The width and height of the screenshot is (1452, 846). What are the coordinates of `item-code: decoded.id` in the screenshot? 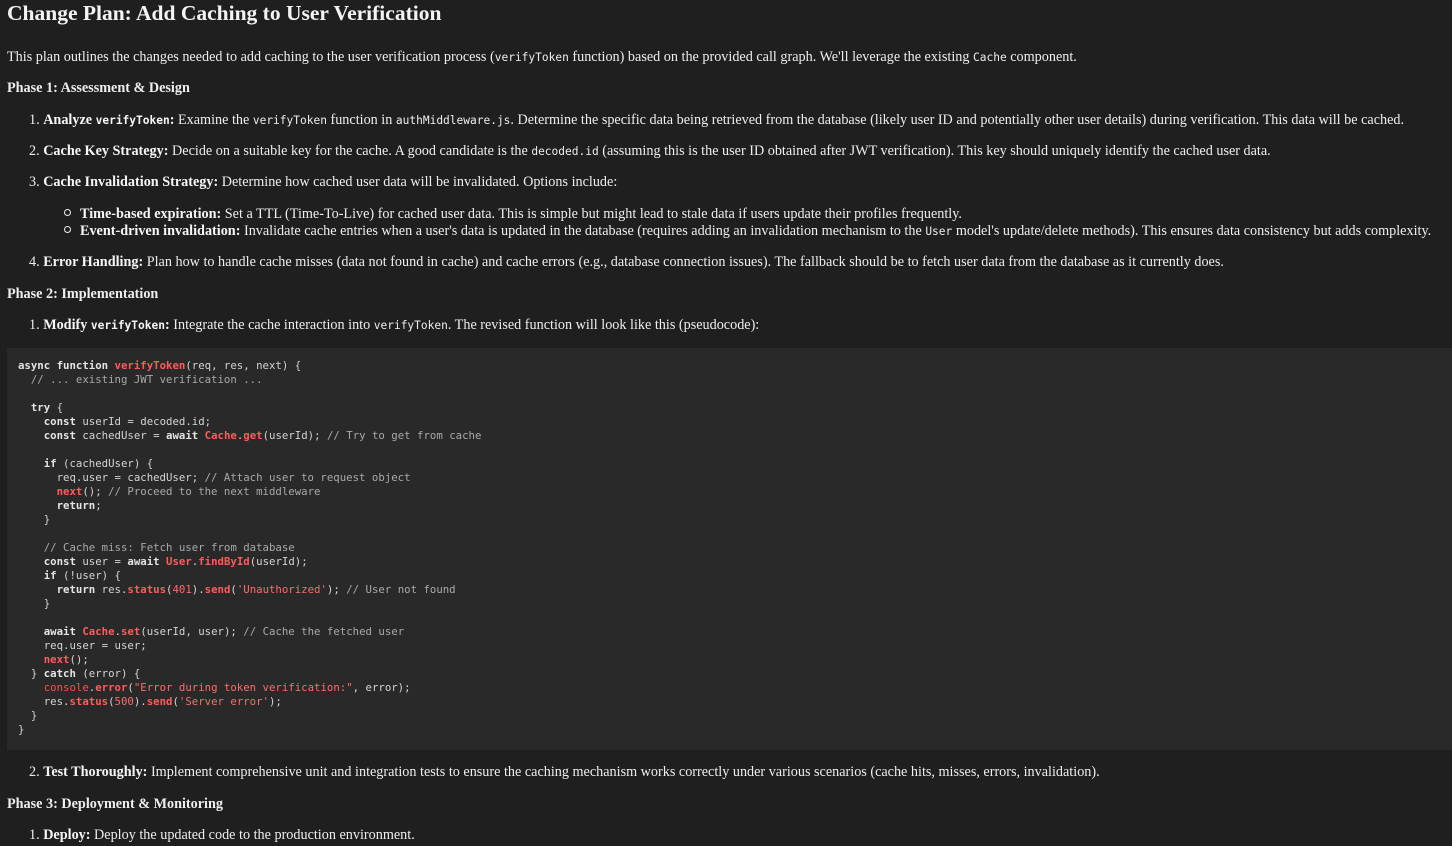 It's located at (565, 151).